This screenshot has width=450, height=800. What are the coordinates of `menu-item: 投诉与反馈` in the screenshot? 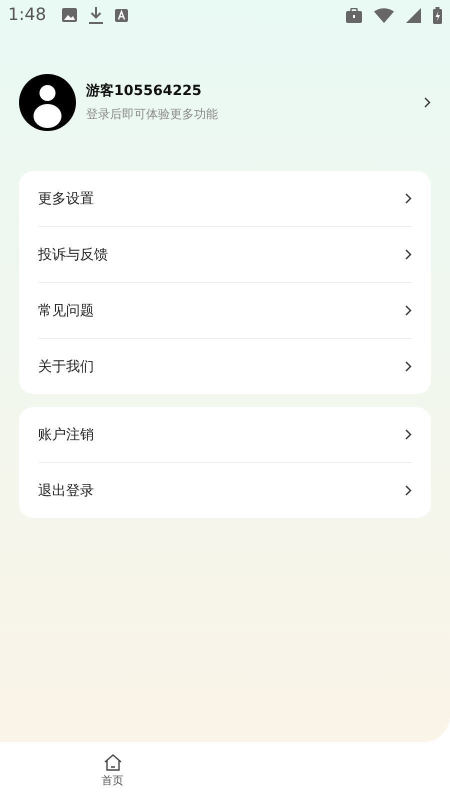 It's located at (73, 255).